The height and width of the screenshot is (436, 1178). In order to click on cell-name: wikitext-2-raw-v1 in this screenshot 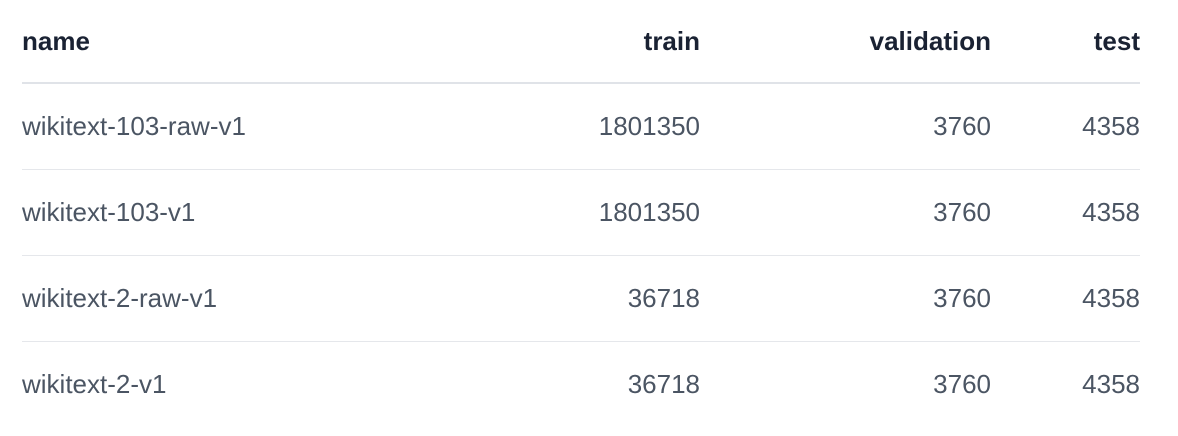, I will do `click(232, 298)`.